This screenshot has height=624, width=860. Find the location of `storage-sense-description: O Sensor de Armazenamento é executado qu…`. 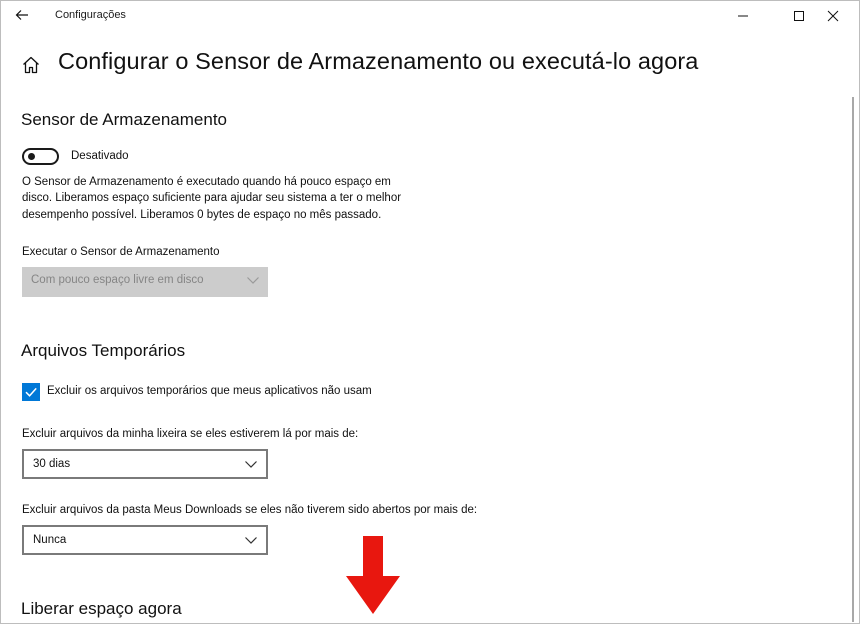

storage-sense-description: O Sensor de Armazenamento é executado qu… is located at coordinates (212, 198).